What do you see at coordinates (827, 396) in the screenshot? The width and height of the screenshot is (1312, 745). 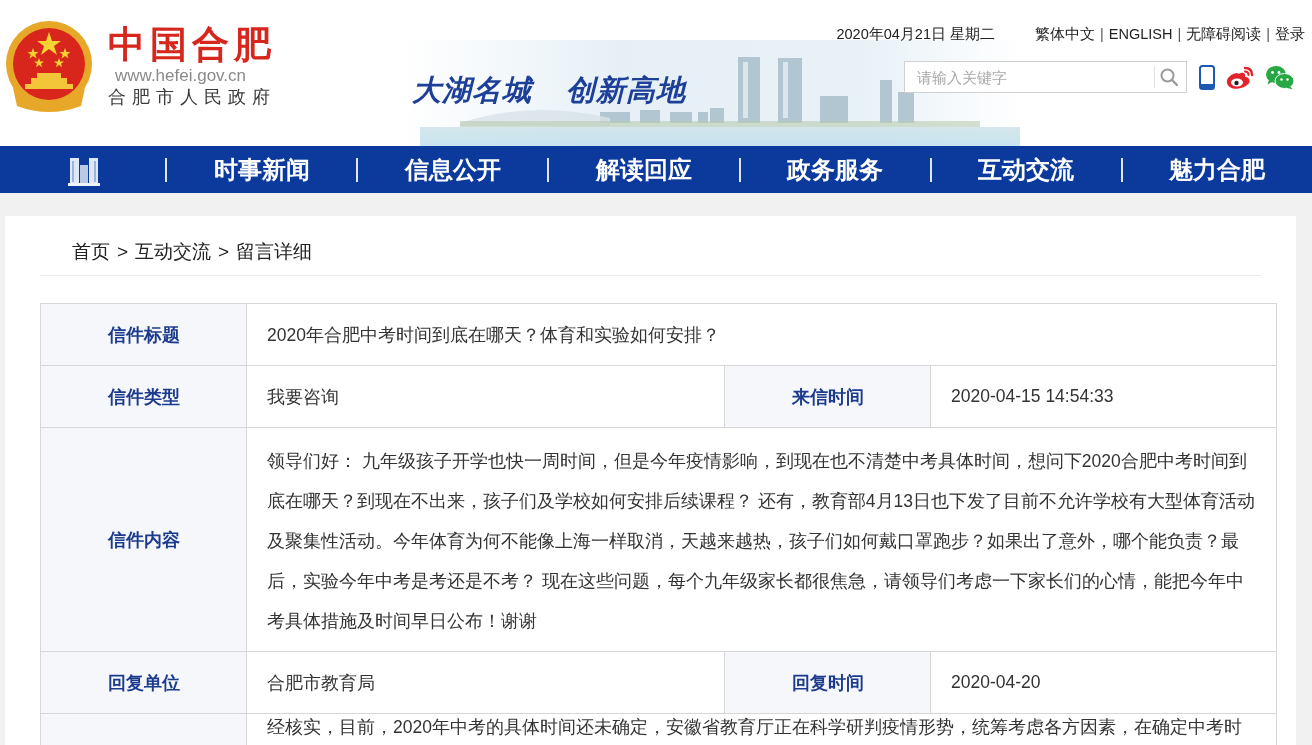 I see `table-header-cell: 来信时间` at bounding box center [827, 396].